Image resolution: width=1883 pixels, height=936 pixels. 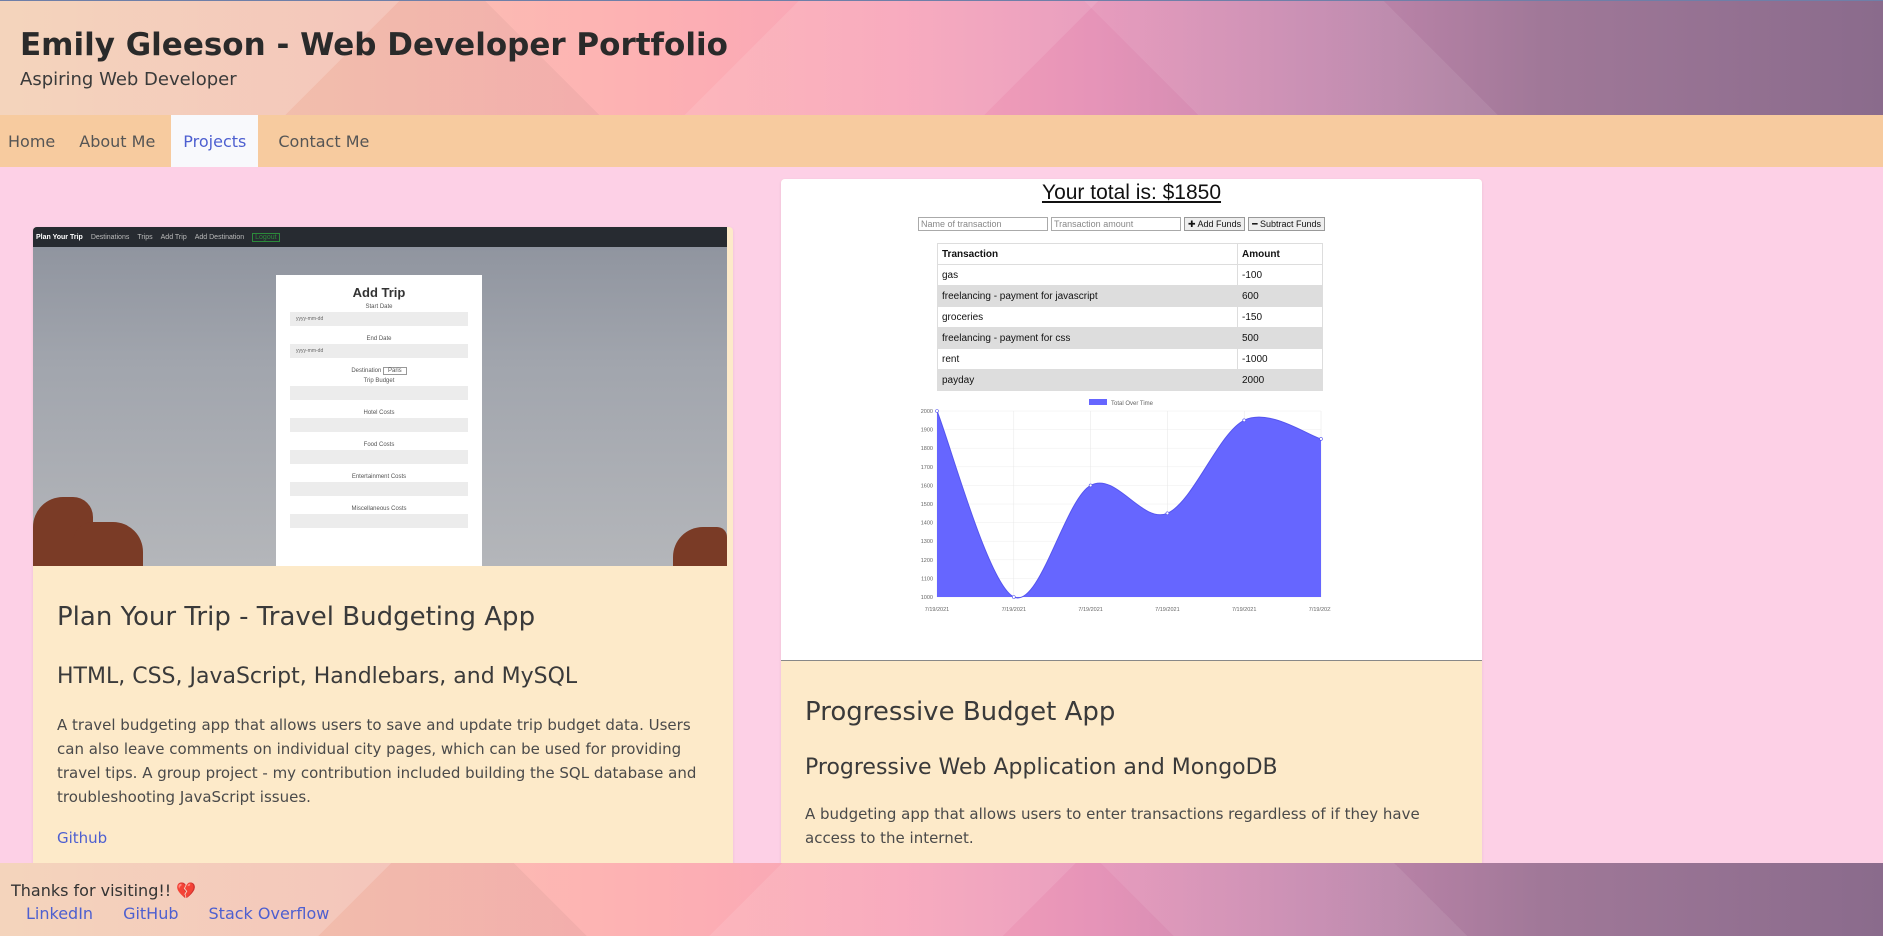 What do you see at coordinates (379, 509) in the screenshot?
I see `field-label: Miscellaneous Costs` at bounding box center [379, 509].